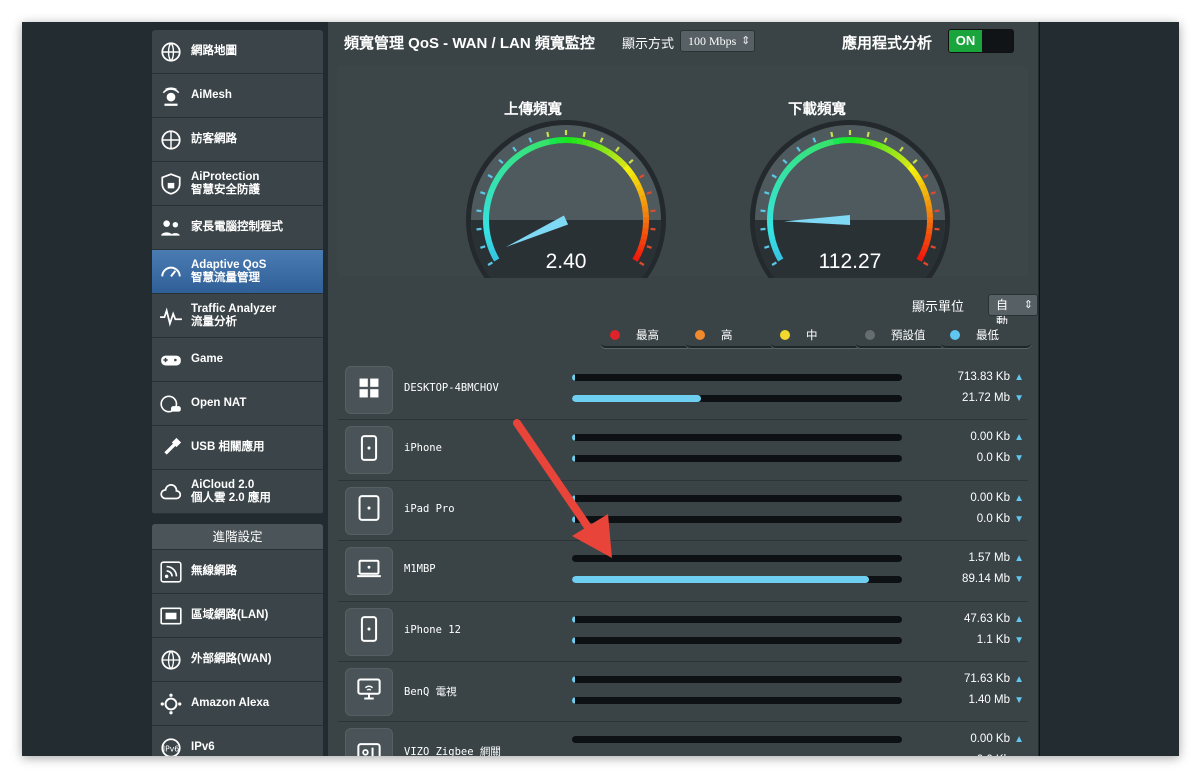  What do you see at coordinates (225, 189) in the screenshot?
I see `sidebar-item-subtitle: 智慧安全防護` at bounding box center [225, 189].